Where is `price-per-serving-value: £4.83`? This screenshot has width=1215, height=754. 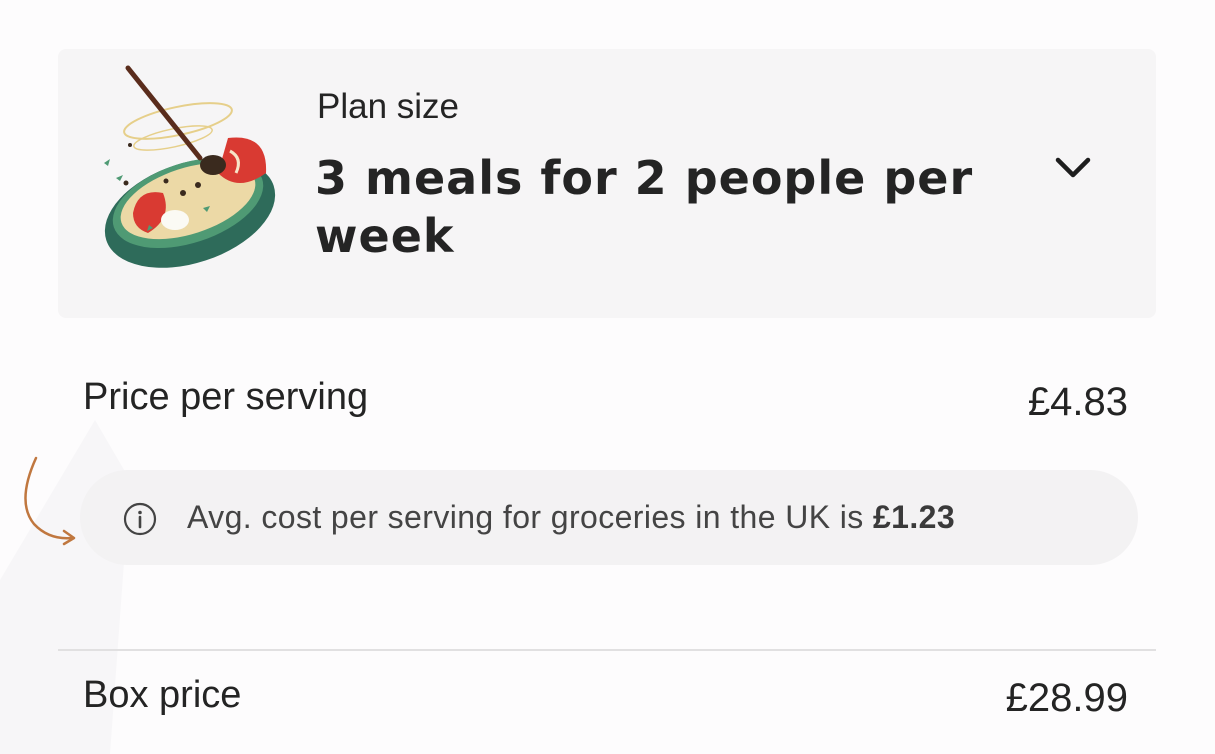
price-per-serving-value: £4.83 is located at coordinates (1077, 402).